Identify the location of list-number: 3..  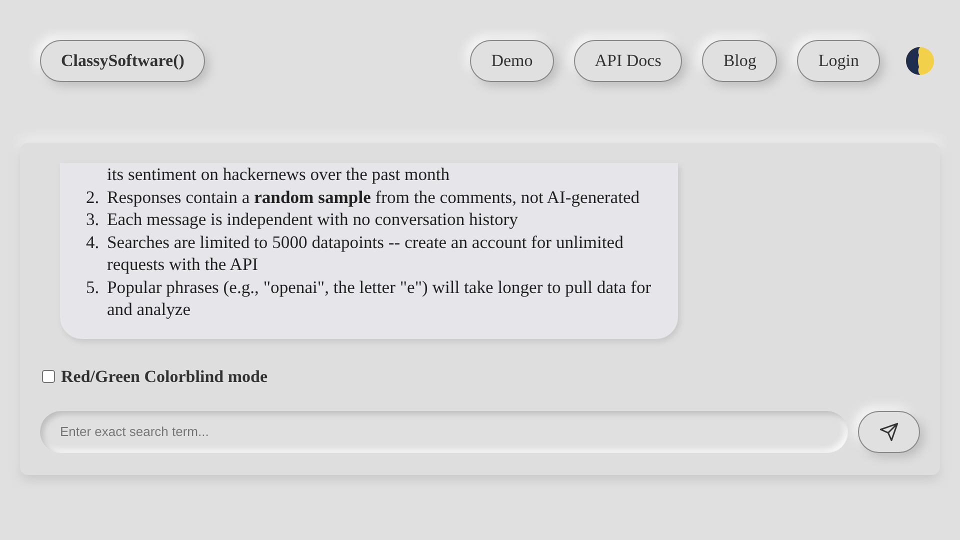
(93, 219).